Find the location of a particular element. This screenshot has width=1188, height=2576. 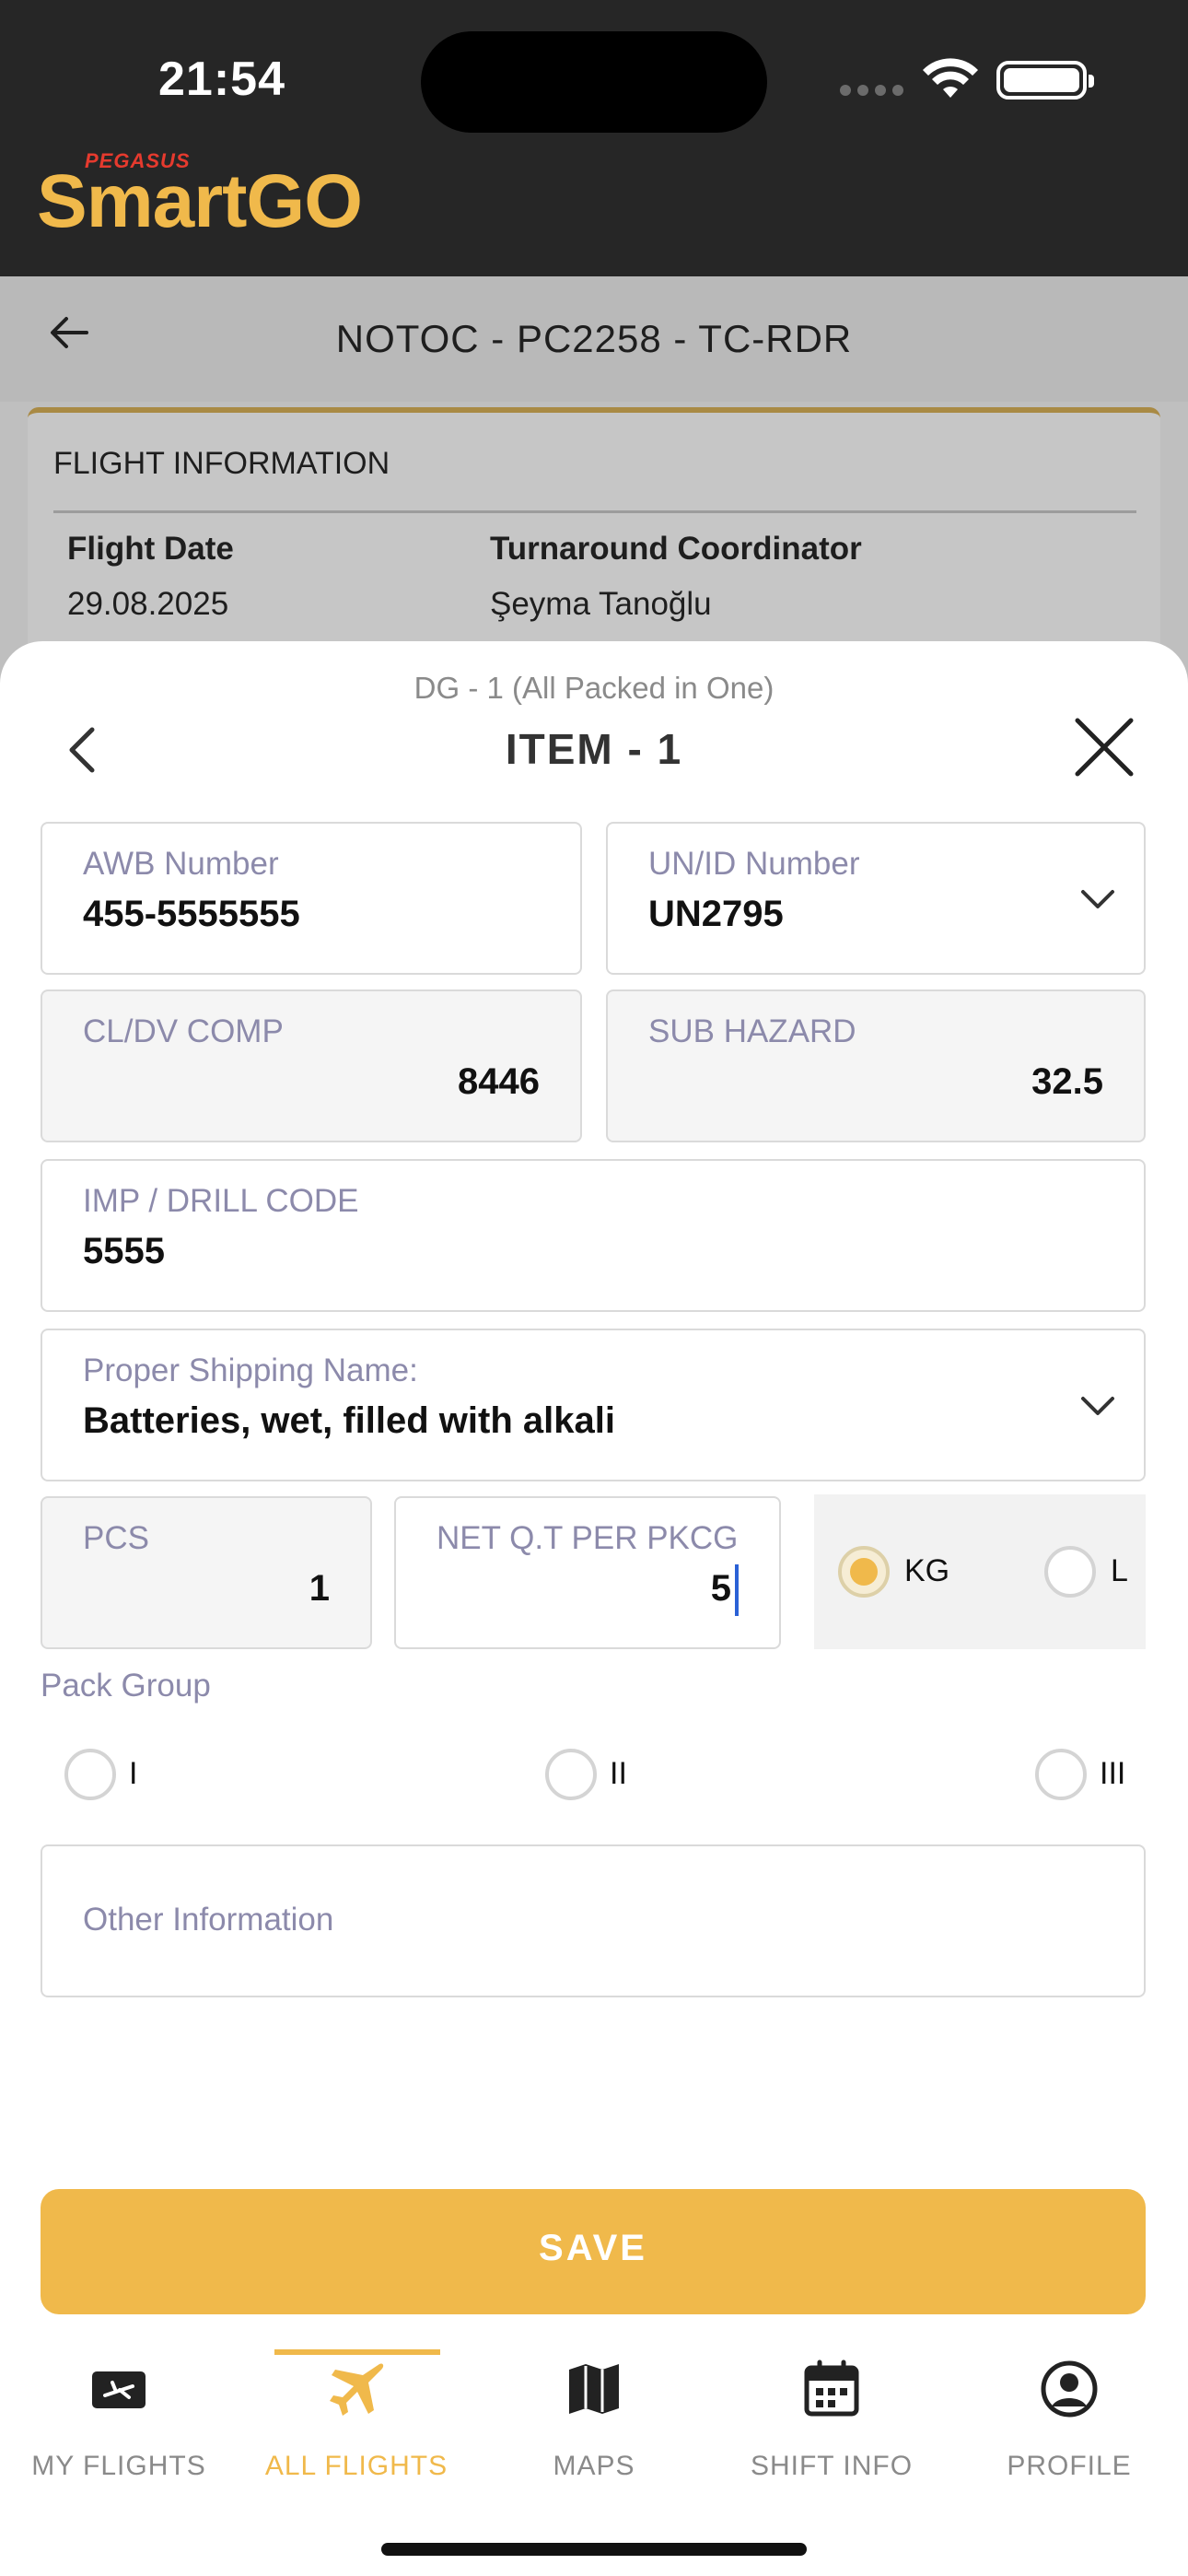

pack-group-i-radio is located at coordinates (90, 1774).